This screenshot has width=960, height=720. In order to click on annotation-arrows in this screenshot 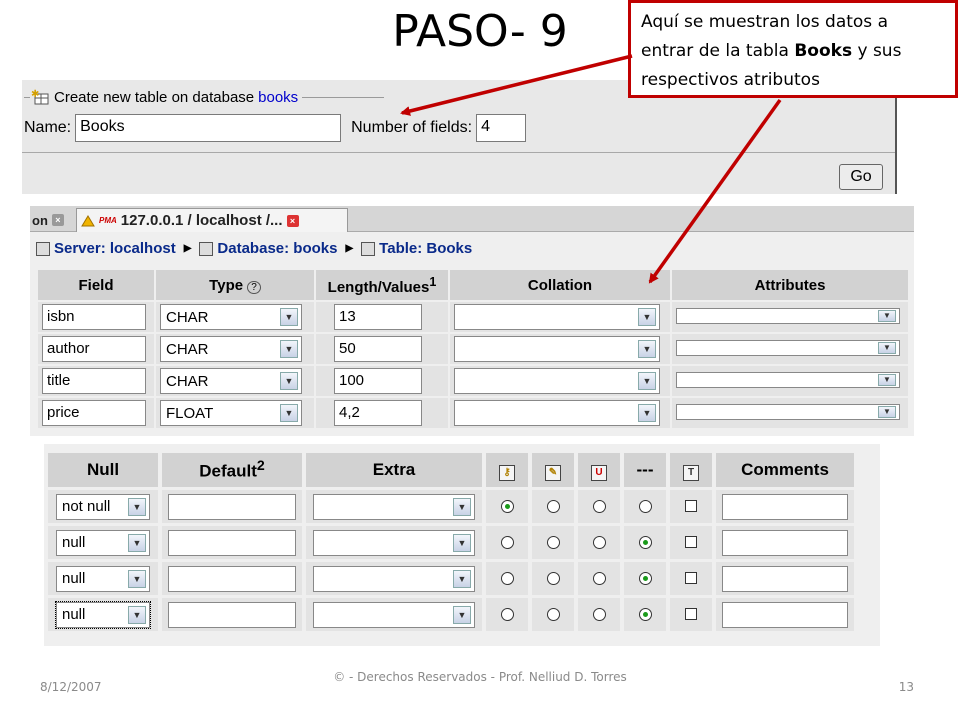, I will do `click(591, 169)`.